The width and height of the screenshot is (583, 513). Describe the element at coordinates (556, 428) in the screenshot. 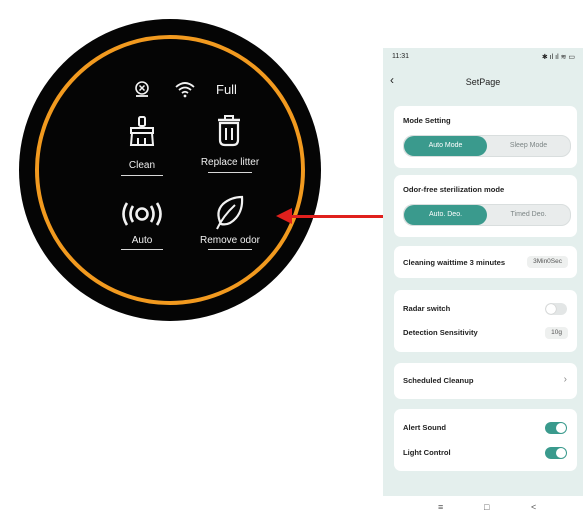

I see `alert-sound-toggle` at that location.